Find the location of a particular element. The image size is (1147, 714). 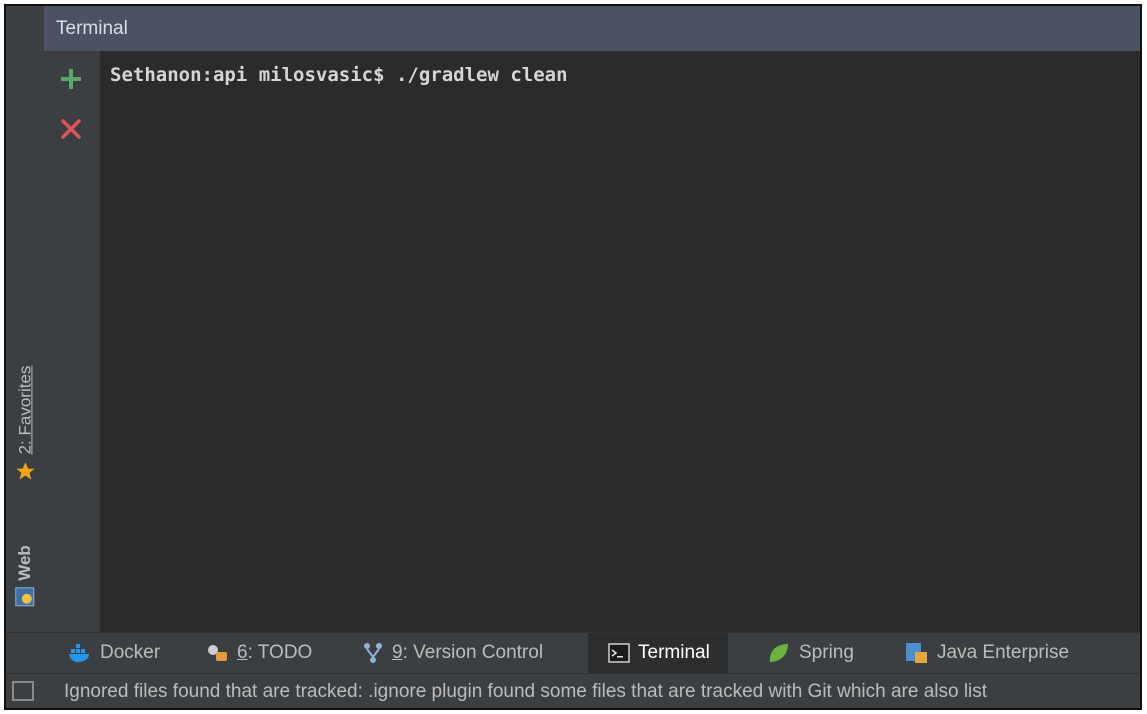

terminal-tab: Terminal is located at coordinates (658, 653).